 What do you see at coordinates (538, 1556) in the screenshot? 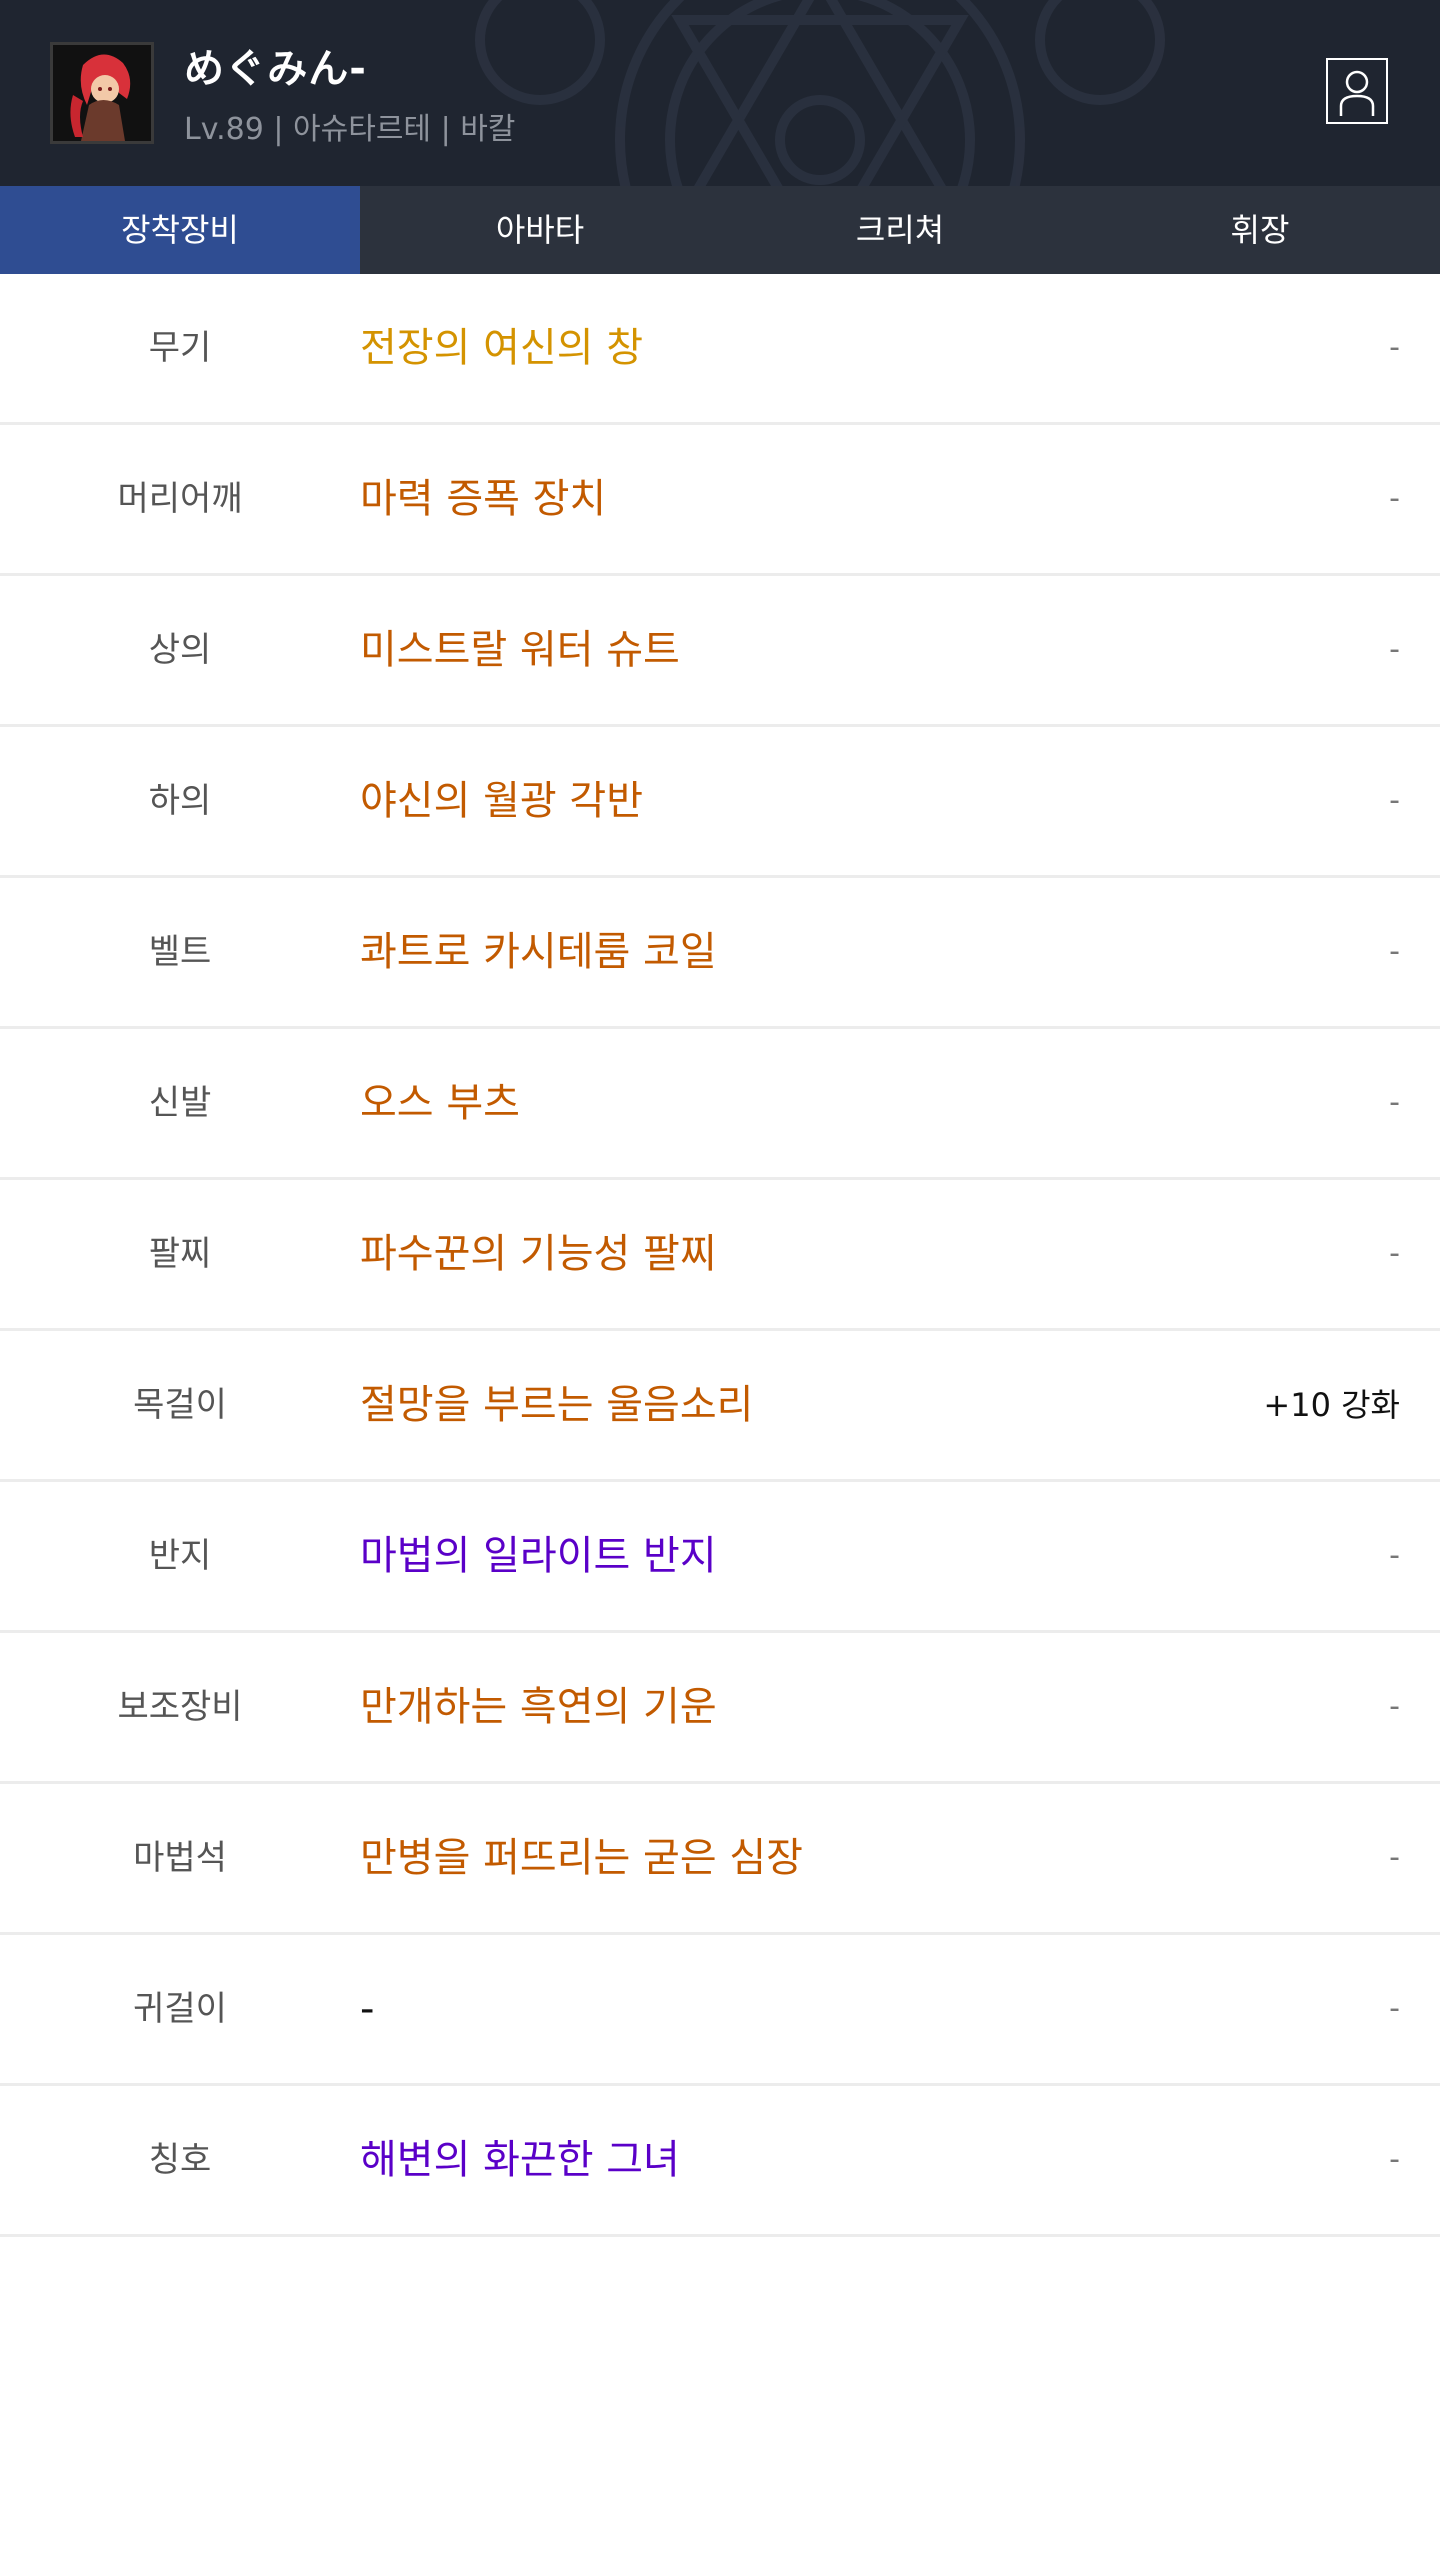
I see `item-name: 마법의 일라이트 반지` at bounding box center [538, 1556].